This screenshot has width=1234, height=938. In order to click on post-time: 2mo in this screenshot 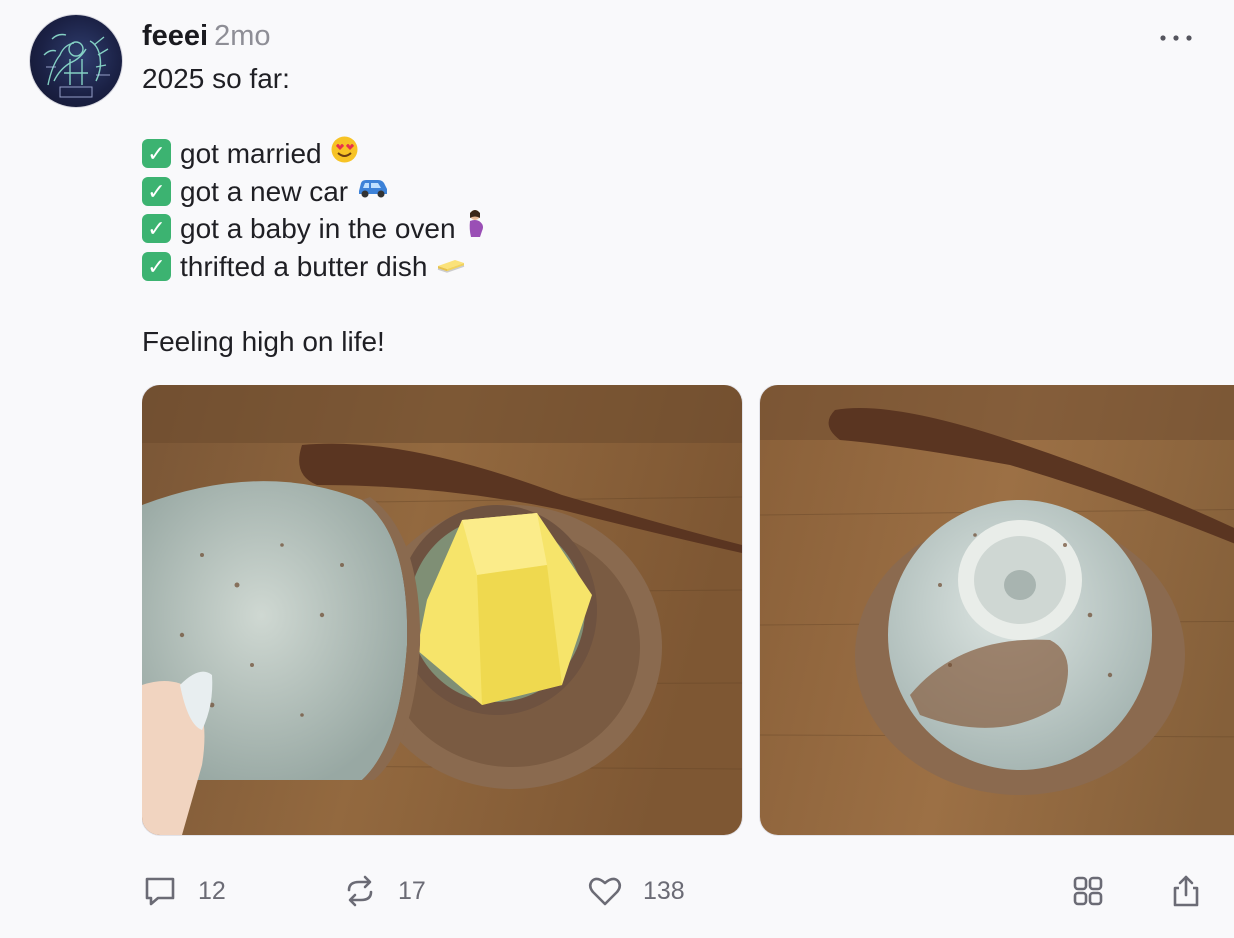, I will do `click(242, 36)`.